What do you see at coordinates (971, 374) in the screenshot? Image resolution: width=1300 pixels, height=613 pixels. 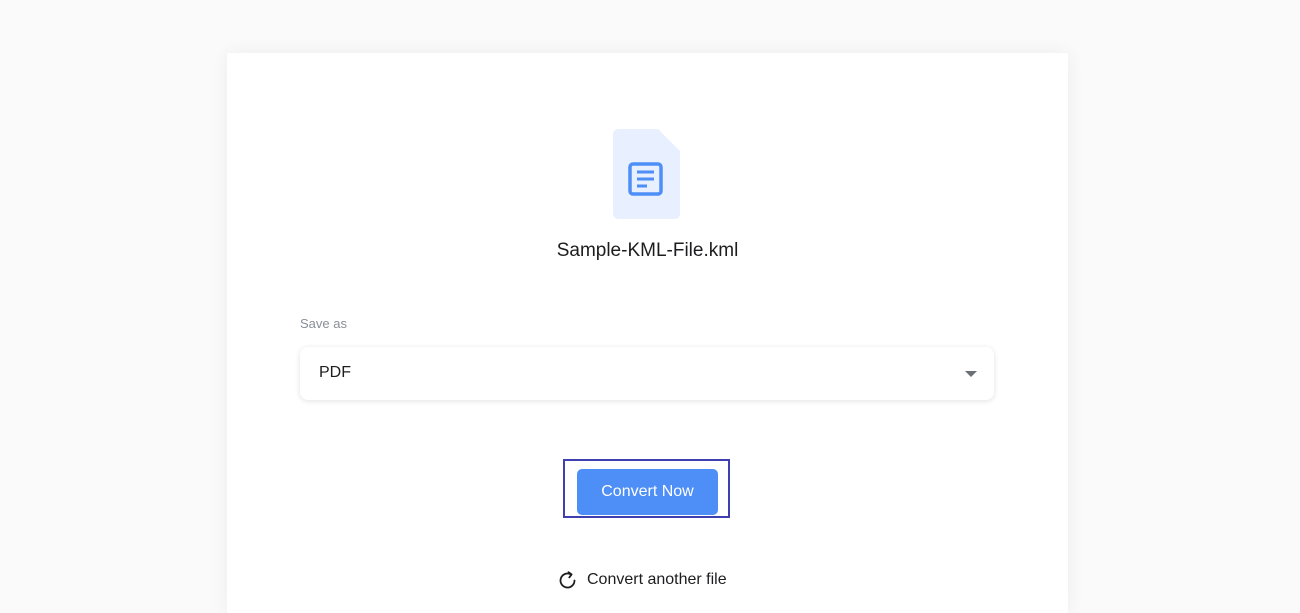 I see `caret-down-icon` at bounding box center [971, 374].